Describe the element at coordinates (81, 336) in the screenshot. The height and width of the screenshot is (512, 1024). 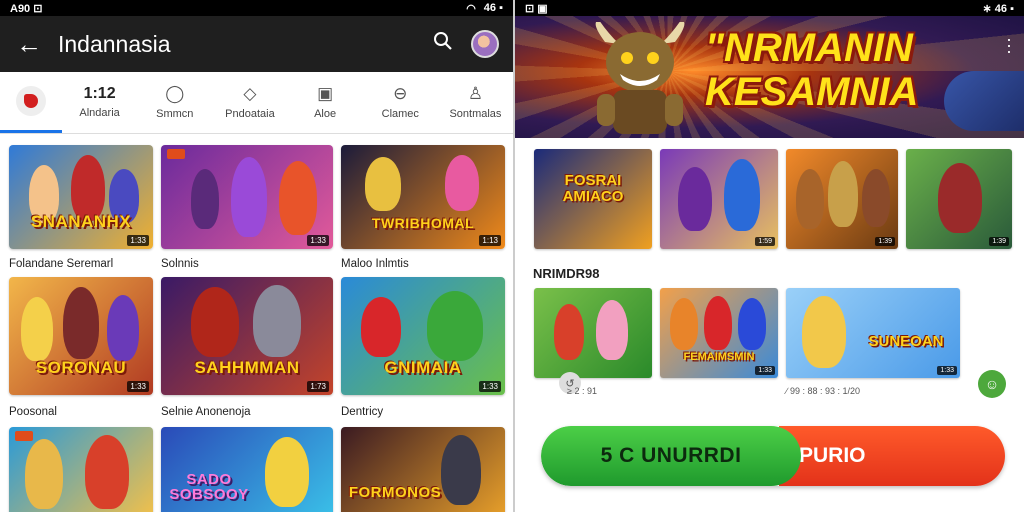
I see `game-card: SORONAU 1:33` at that location.